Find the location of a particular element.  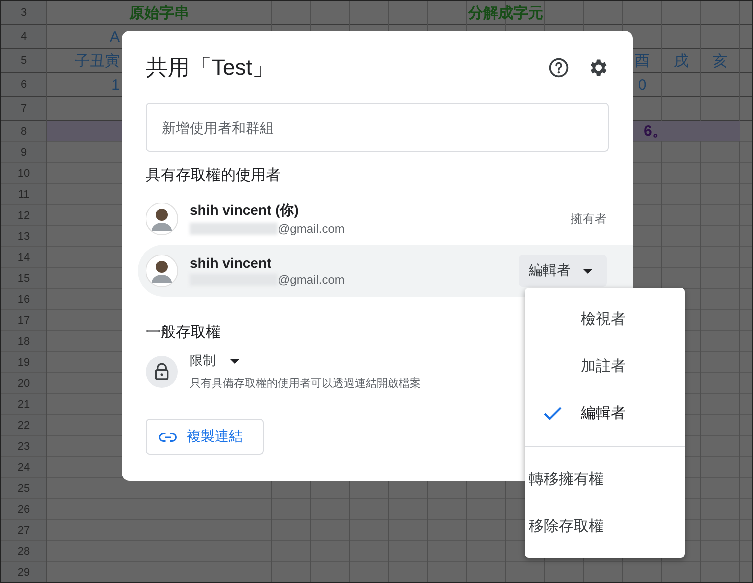

row-number: 25 is located at coordinates (24, 488).